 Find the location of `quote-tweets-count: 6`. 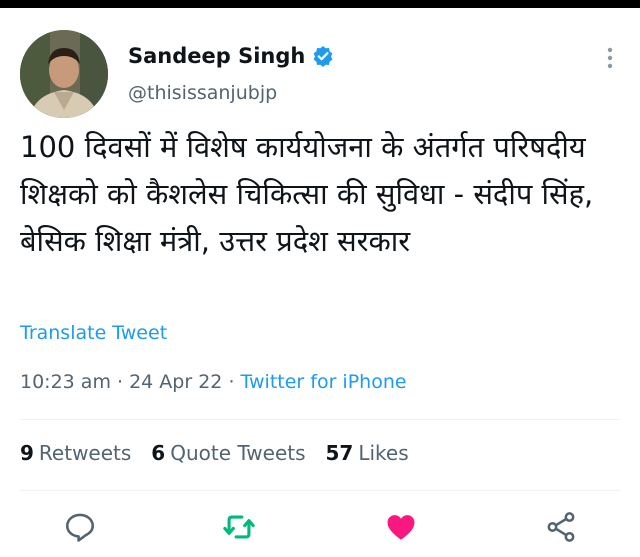

quote-tweets-count: 6 is located at coordinates (158, 453).